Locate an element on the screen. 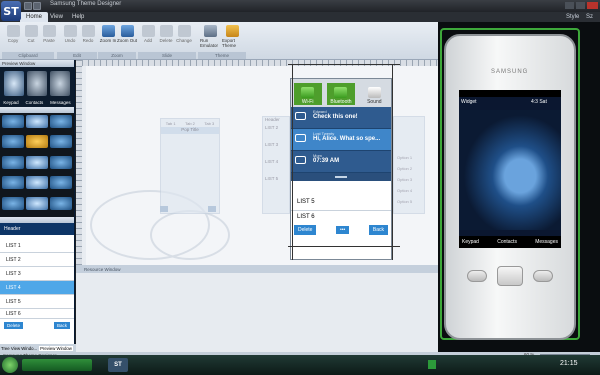  left-bottom-tabs: Tree View Windo... Preview Window is located at coordinates (38, 348).